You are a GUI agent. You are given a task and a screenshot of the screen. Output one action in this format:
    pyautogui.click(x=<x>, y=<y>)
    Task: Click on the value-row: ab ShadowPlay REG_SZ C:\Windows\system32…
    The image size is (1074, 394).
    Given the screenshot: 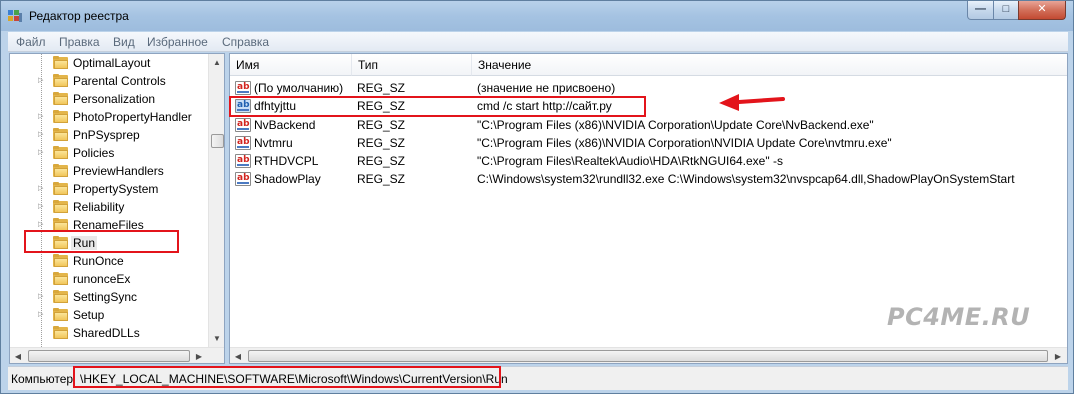 What is the action you would take?
    pyautogui.click(x=648, y=179)
    